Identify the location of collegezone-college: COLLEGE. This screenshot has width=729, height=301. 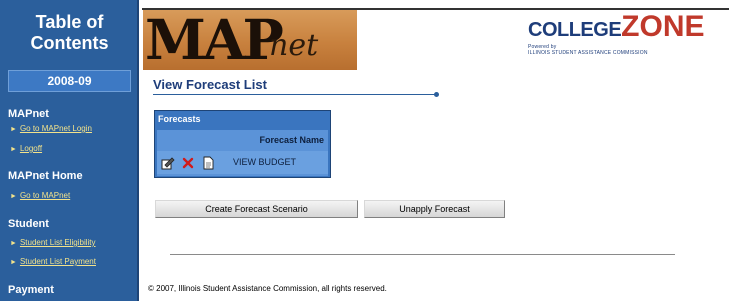
(575, 30).